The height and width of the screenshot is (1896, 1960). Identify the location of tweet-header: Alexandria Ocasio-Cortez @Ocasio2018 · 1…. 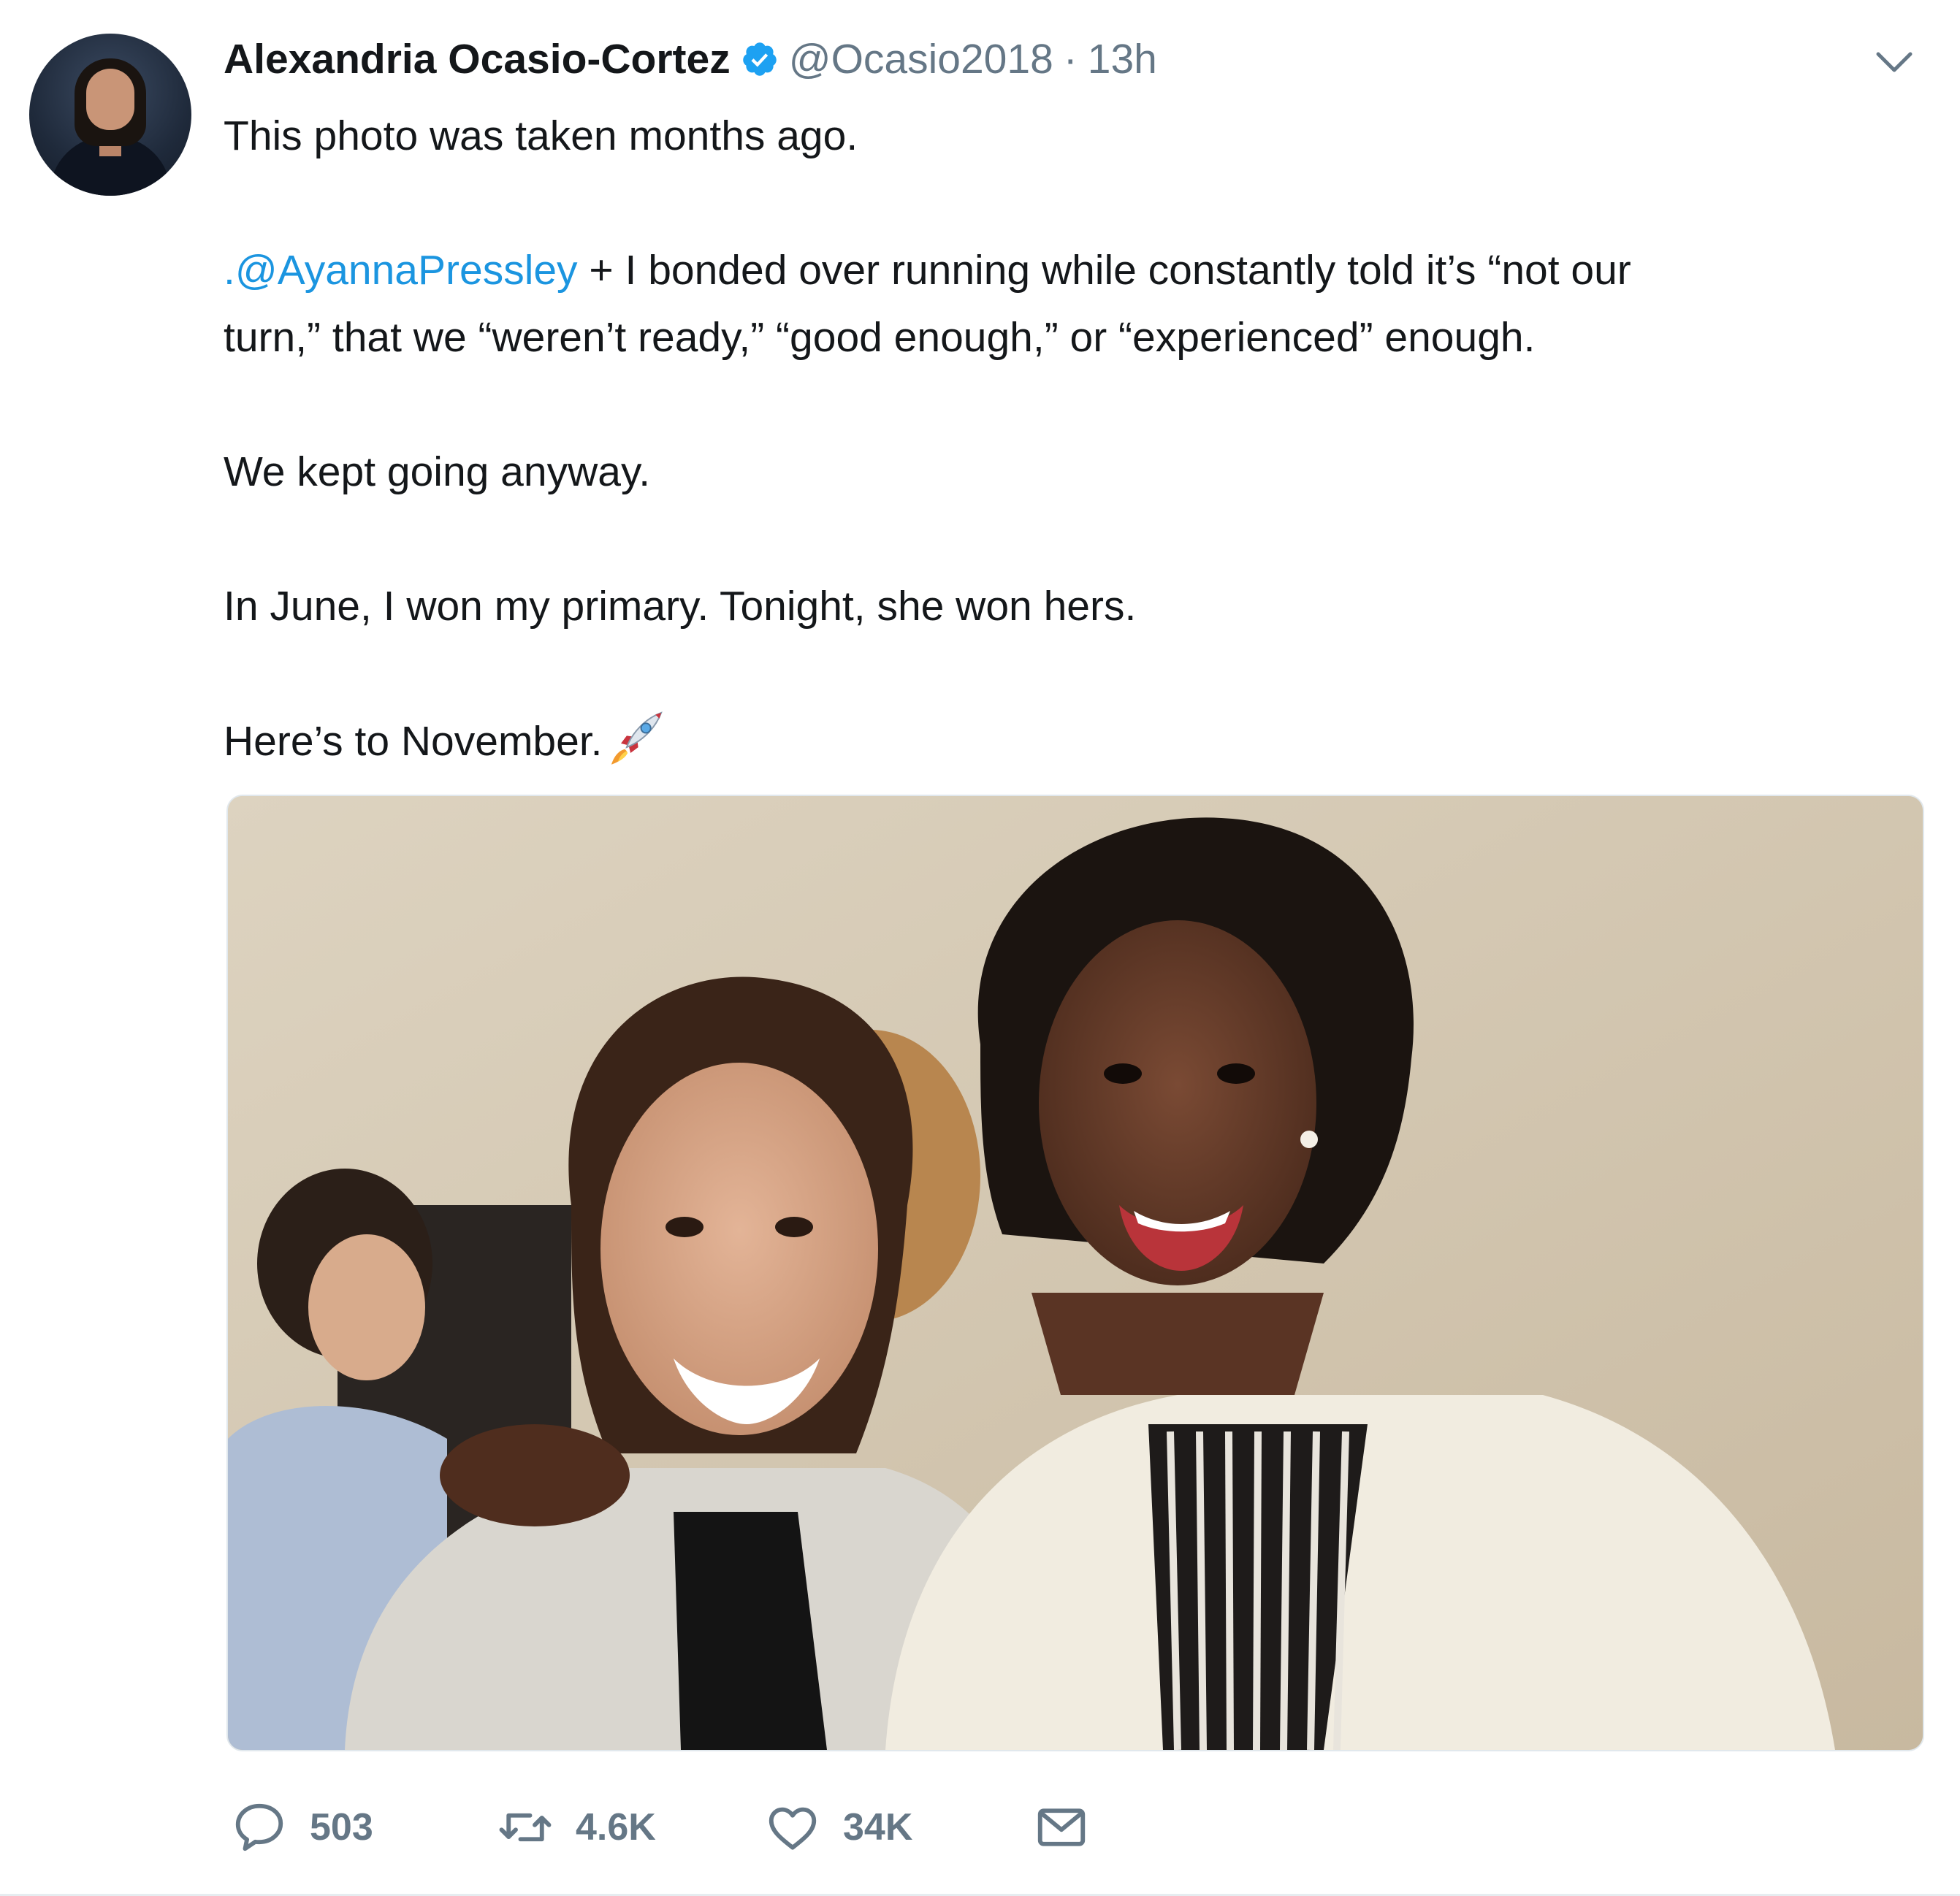
(690, 59).